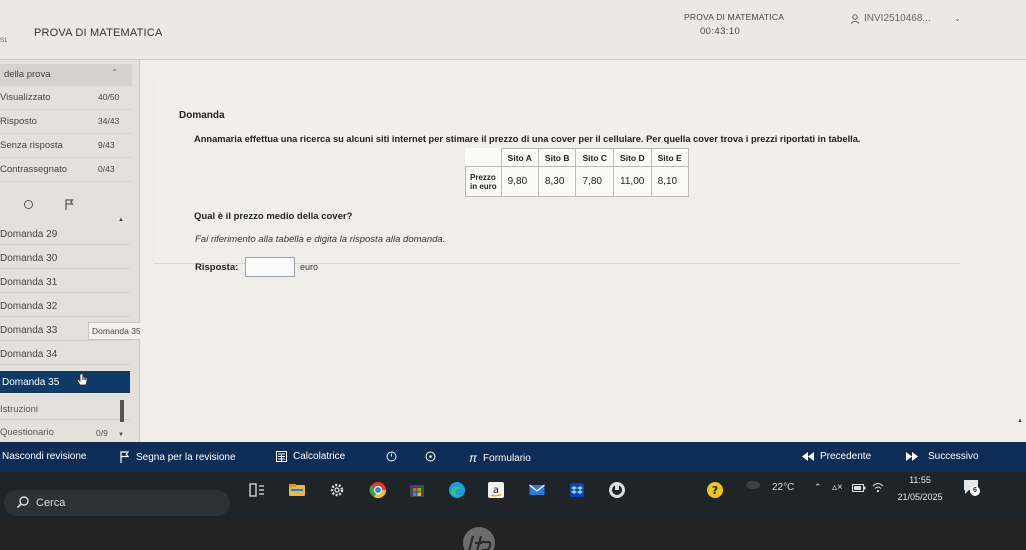 The height and width of the screenshot is (550, 1026). What do you see at coordinates (859, 488) in the screenshot?
I see `battery-icon` at bounding box center [859, 488].